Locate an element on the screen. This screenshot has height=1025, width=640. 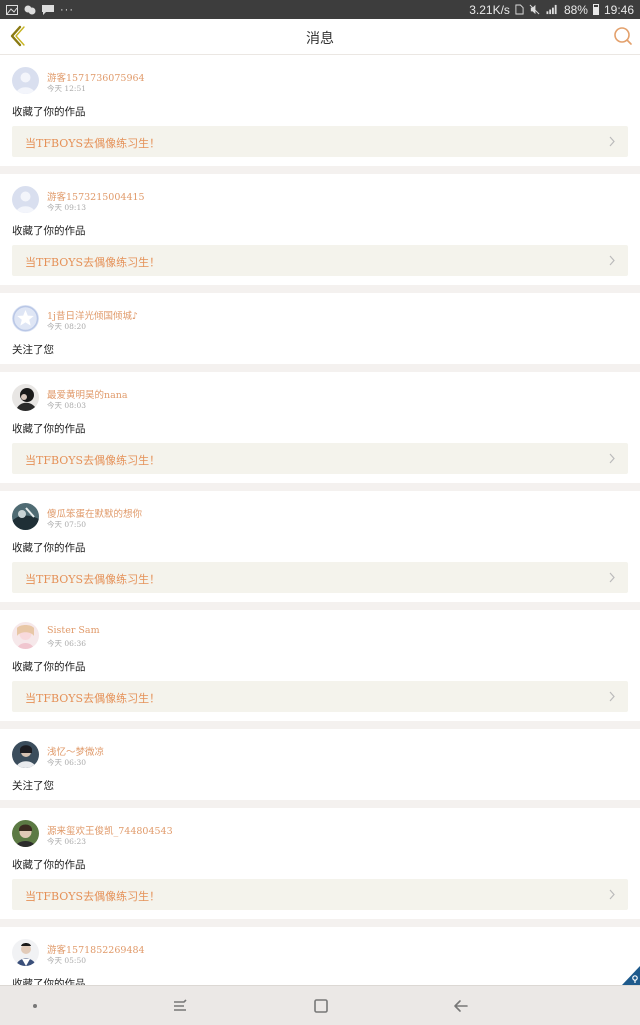
top-navigation-bar: 消息 is located at coordinates (320, 37).